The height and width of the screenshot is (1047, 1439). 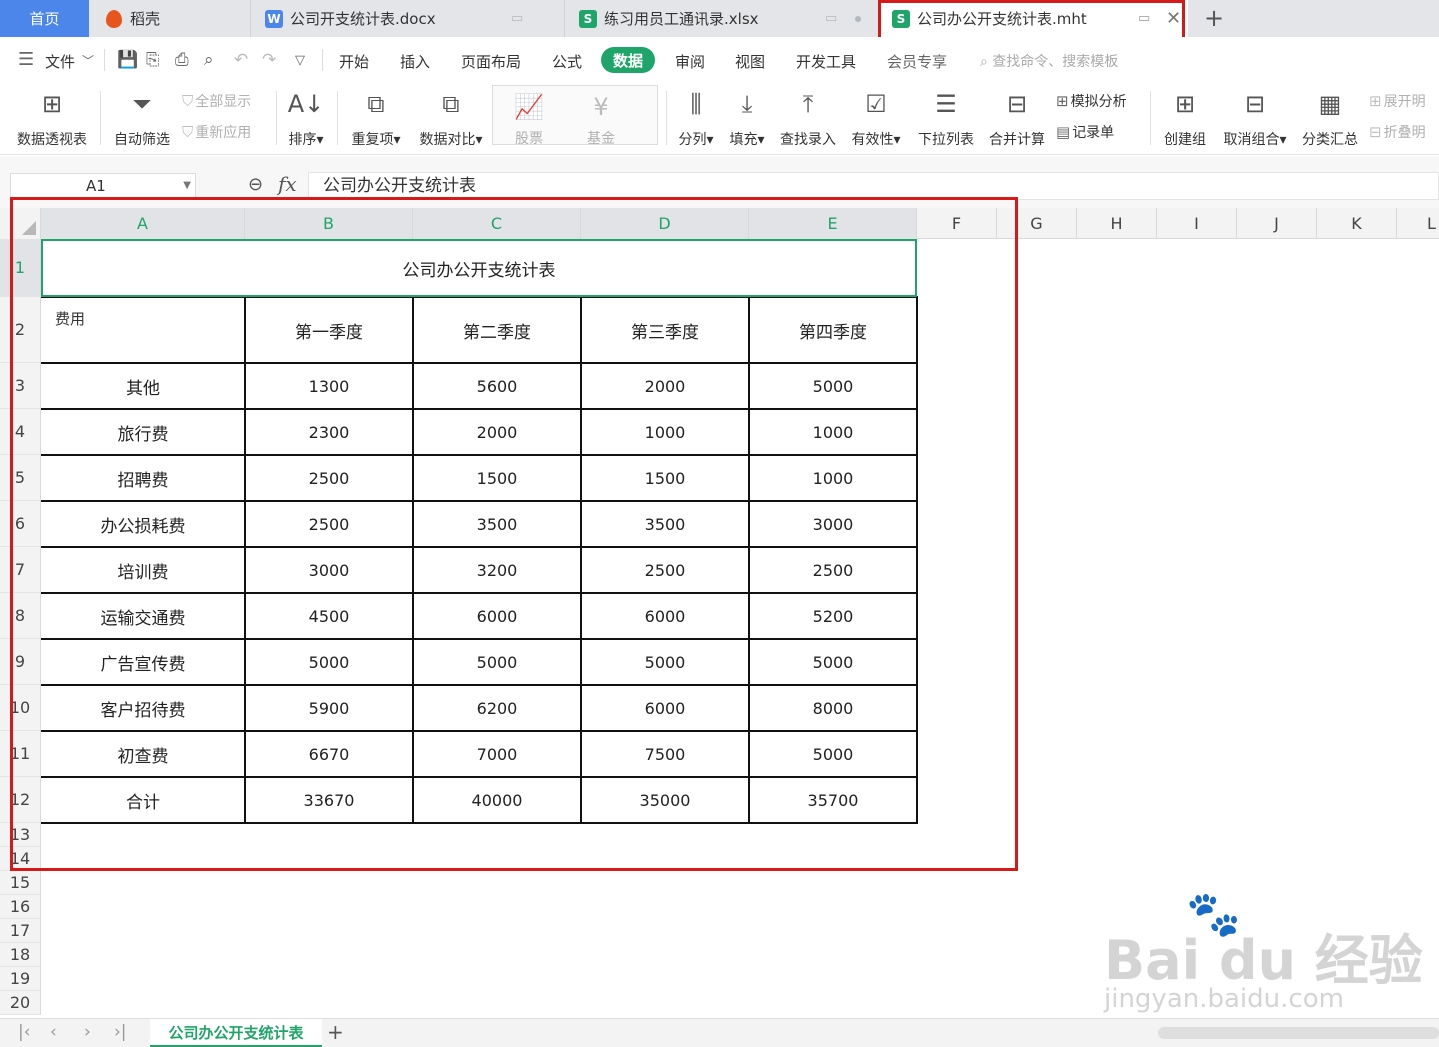 I want to click on what-if-label: 模拟分析, so click(x=1098, y=102).